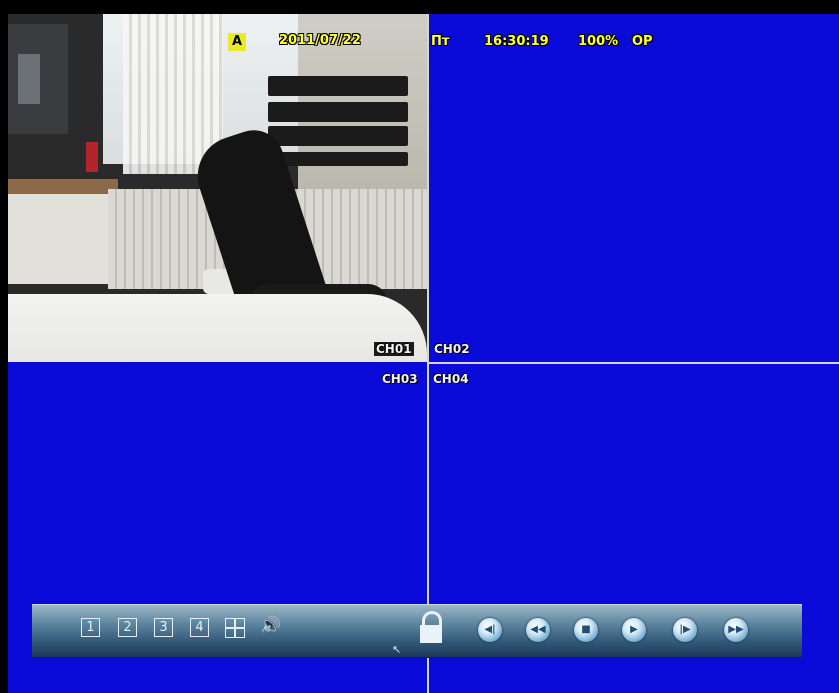  What do you see at coordinates (428, 353) in the screenshot?
I see `grid-divider-vertical` at bounding box center [428, 353].